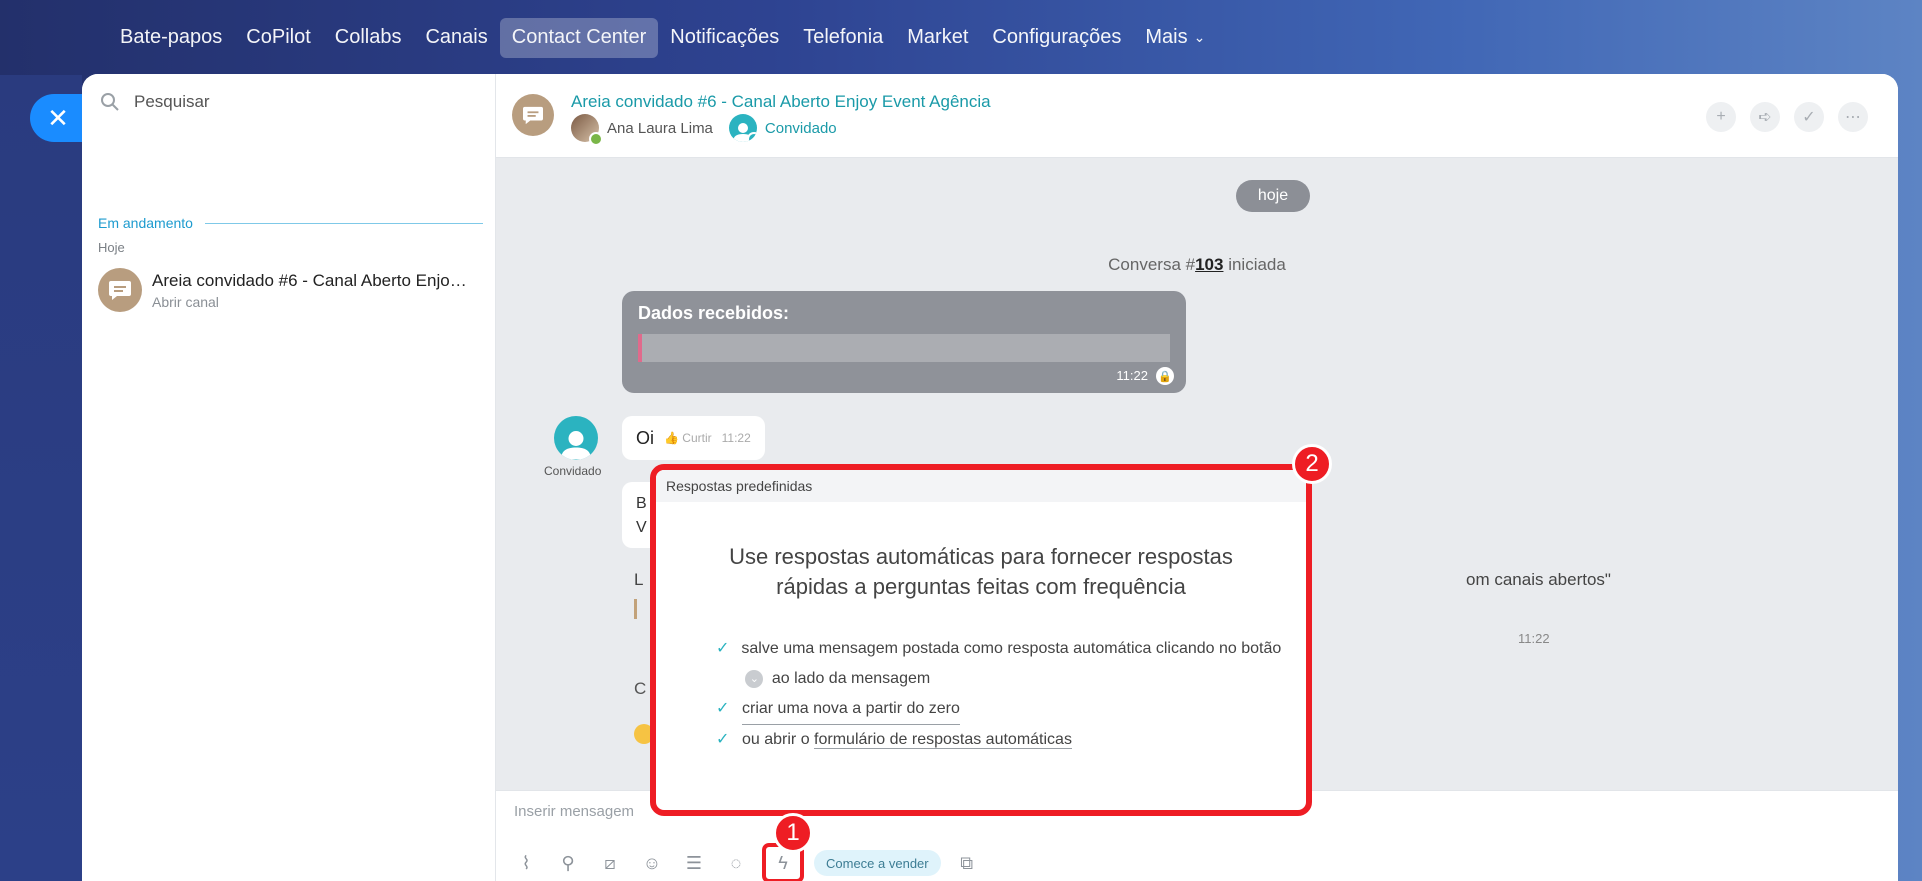 This screenshot has height=881, width=1922. What do you see at coordinates (1152, 264) in the screenshot?
I see `system-prefix: Conversa #` at bounding box center [1152, 264].